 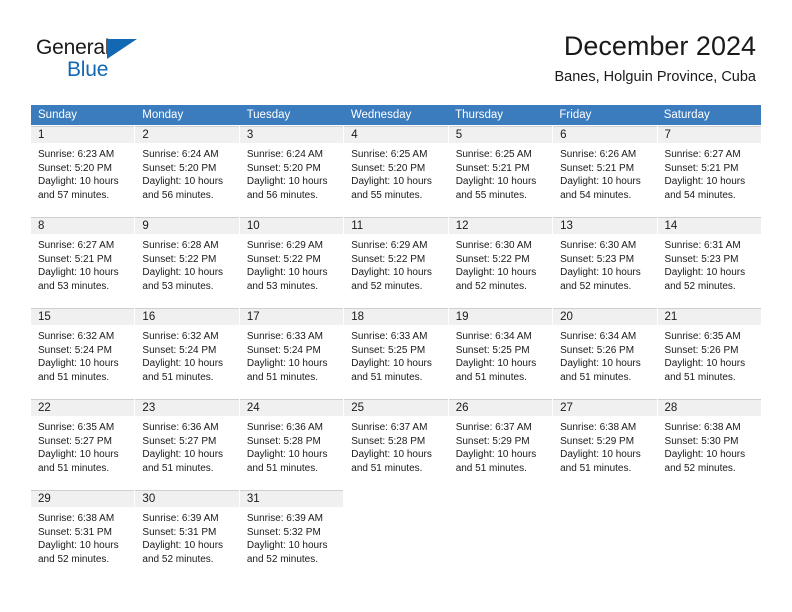 I want to click on day-number: 7, so click(x=667, y=135).